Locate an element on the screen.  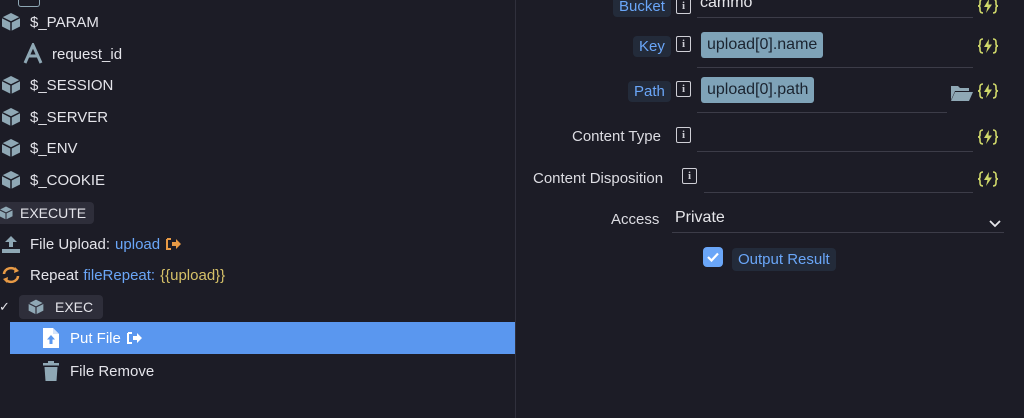
execute-label: EXECUTE is located at coordinates (53, 213).